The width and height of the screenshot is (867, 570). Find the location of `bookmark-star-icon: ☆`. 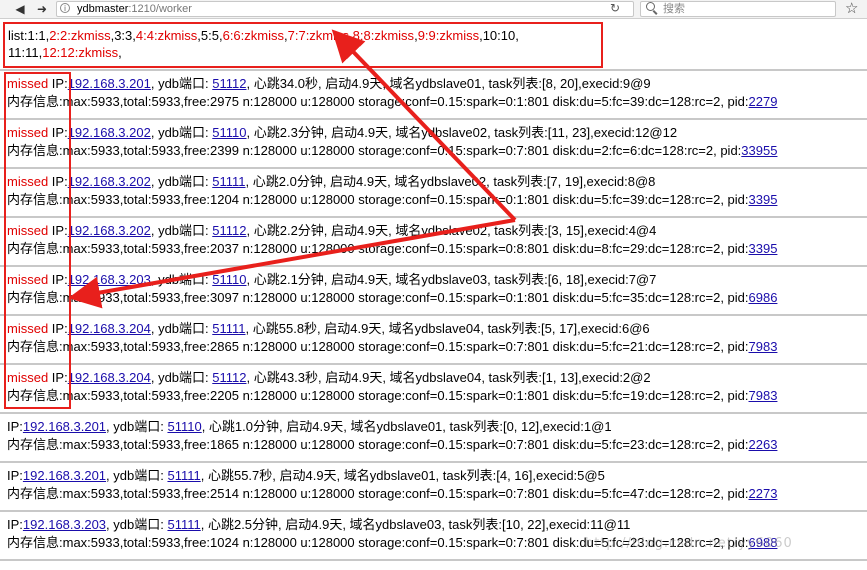

bookmark-star-icon: ☆ is located at coordinates (851, 8).